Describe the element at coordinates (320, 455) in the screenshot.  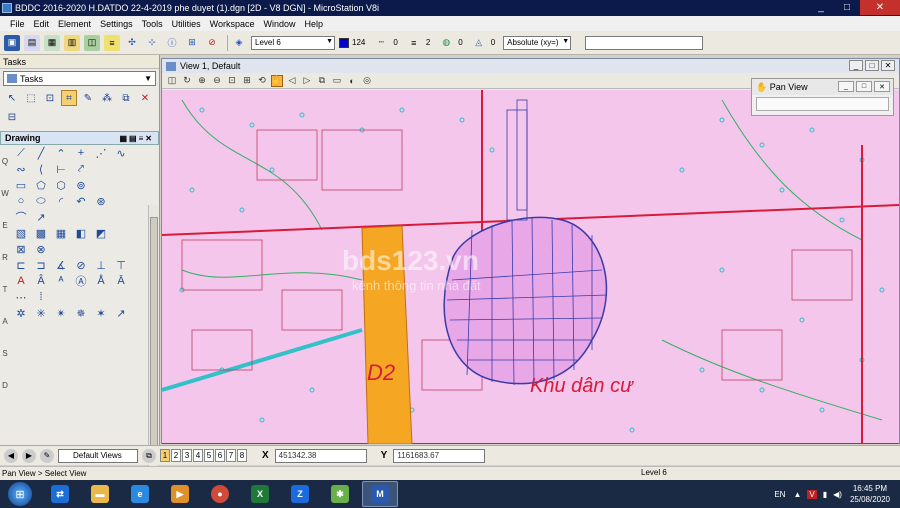
I see `x-coordinate-field: 451342.38` at that location.